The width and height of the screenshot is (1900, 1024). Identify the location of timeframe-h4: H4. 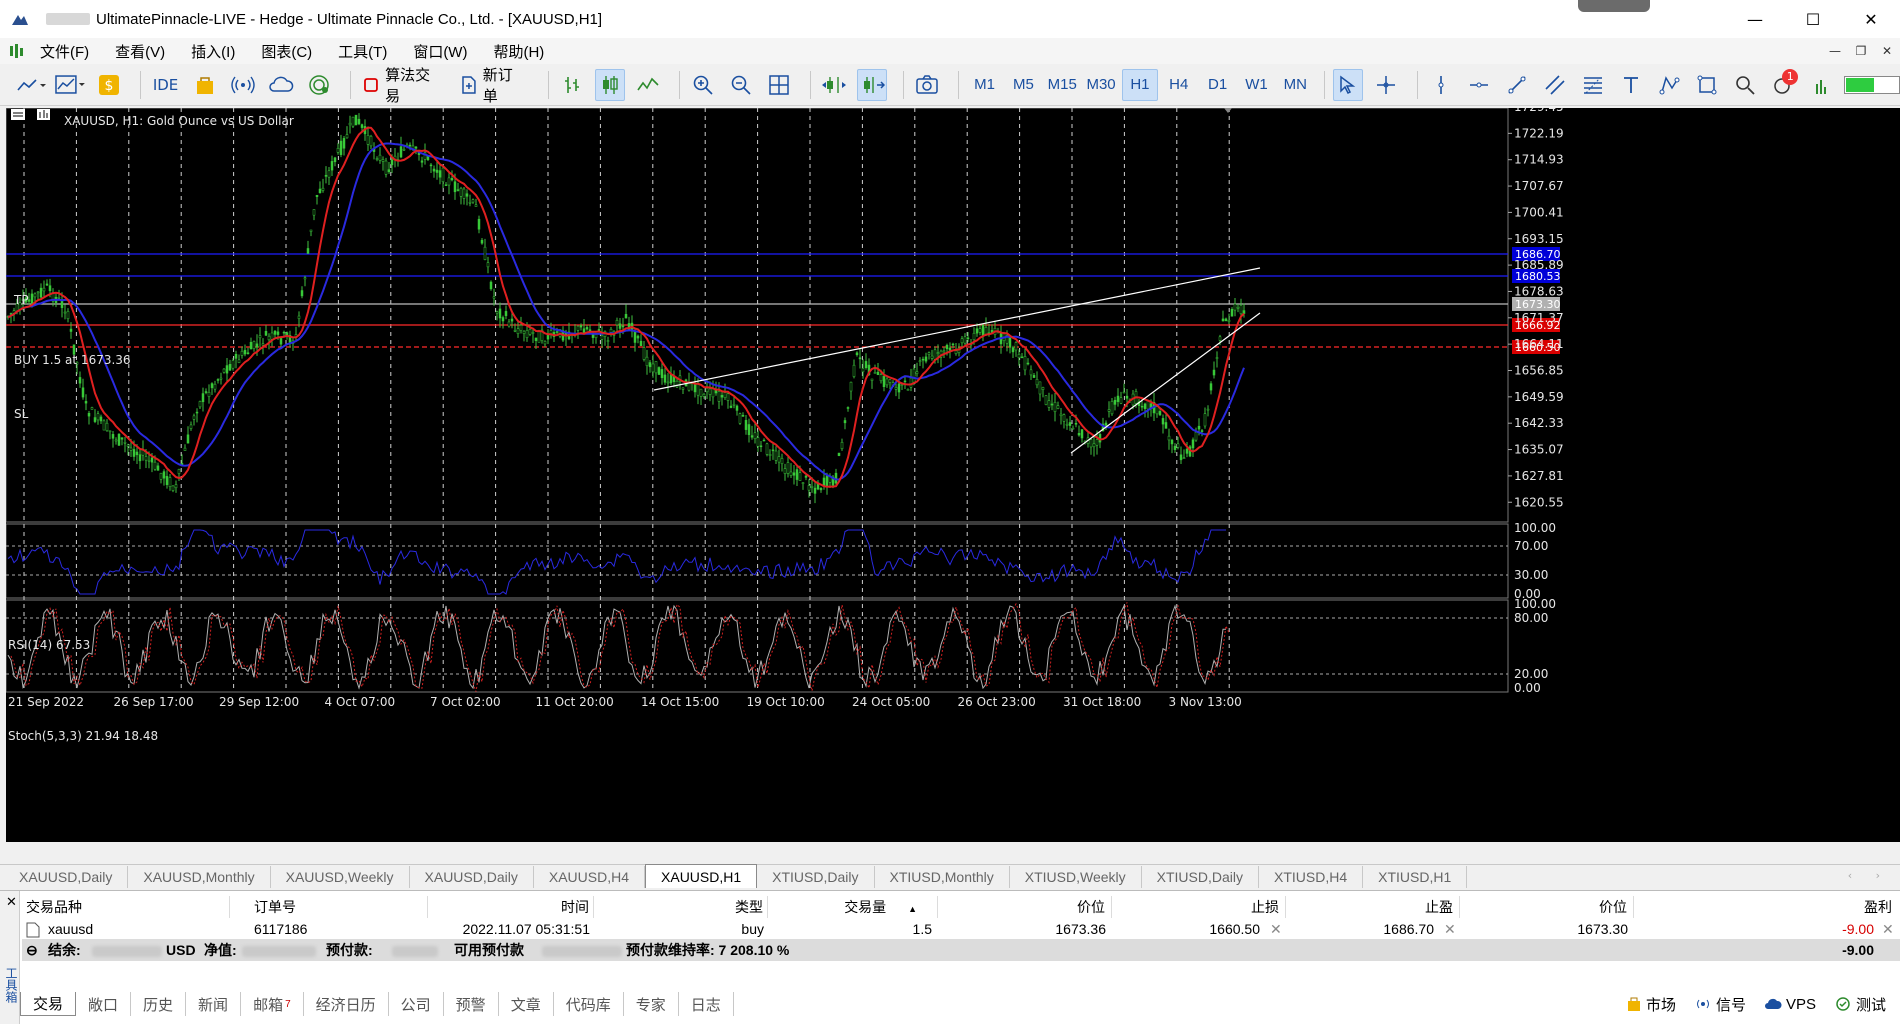
(1179, 85).